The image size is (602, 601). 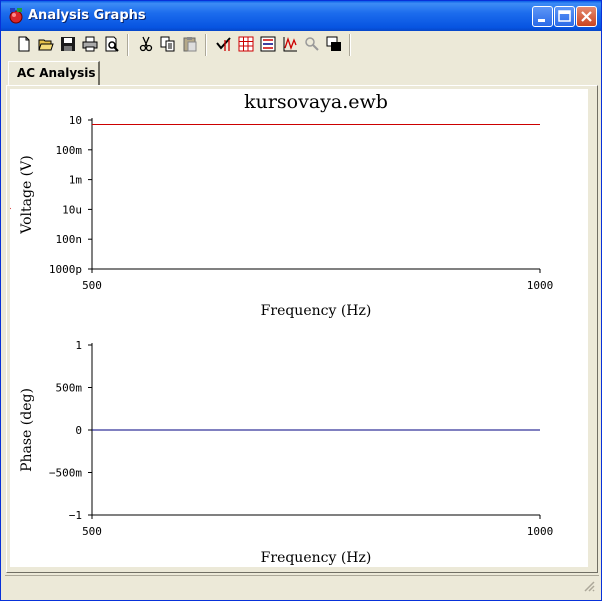 I want to click on cut-icon, so click(x=146, y=44).